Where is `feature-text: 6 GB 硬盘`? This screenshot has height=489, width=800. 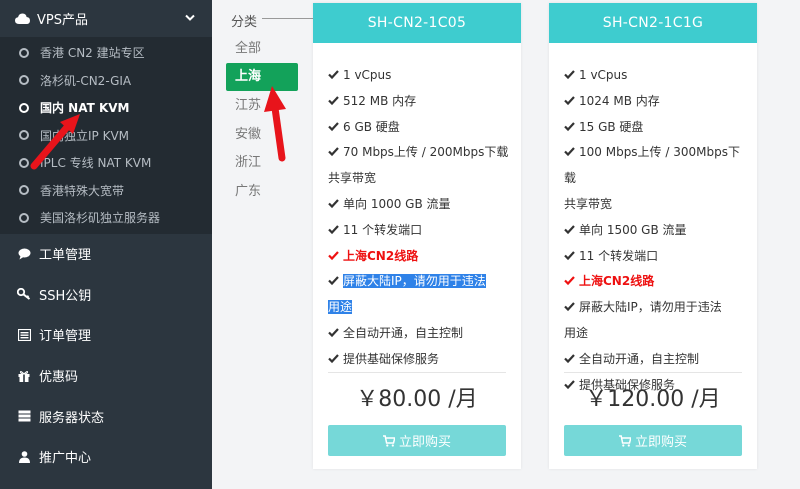 feature-text: 6 GB 硬盘 is located at coordinates (371, 126).